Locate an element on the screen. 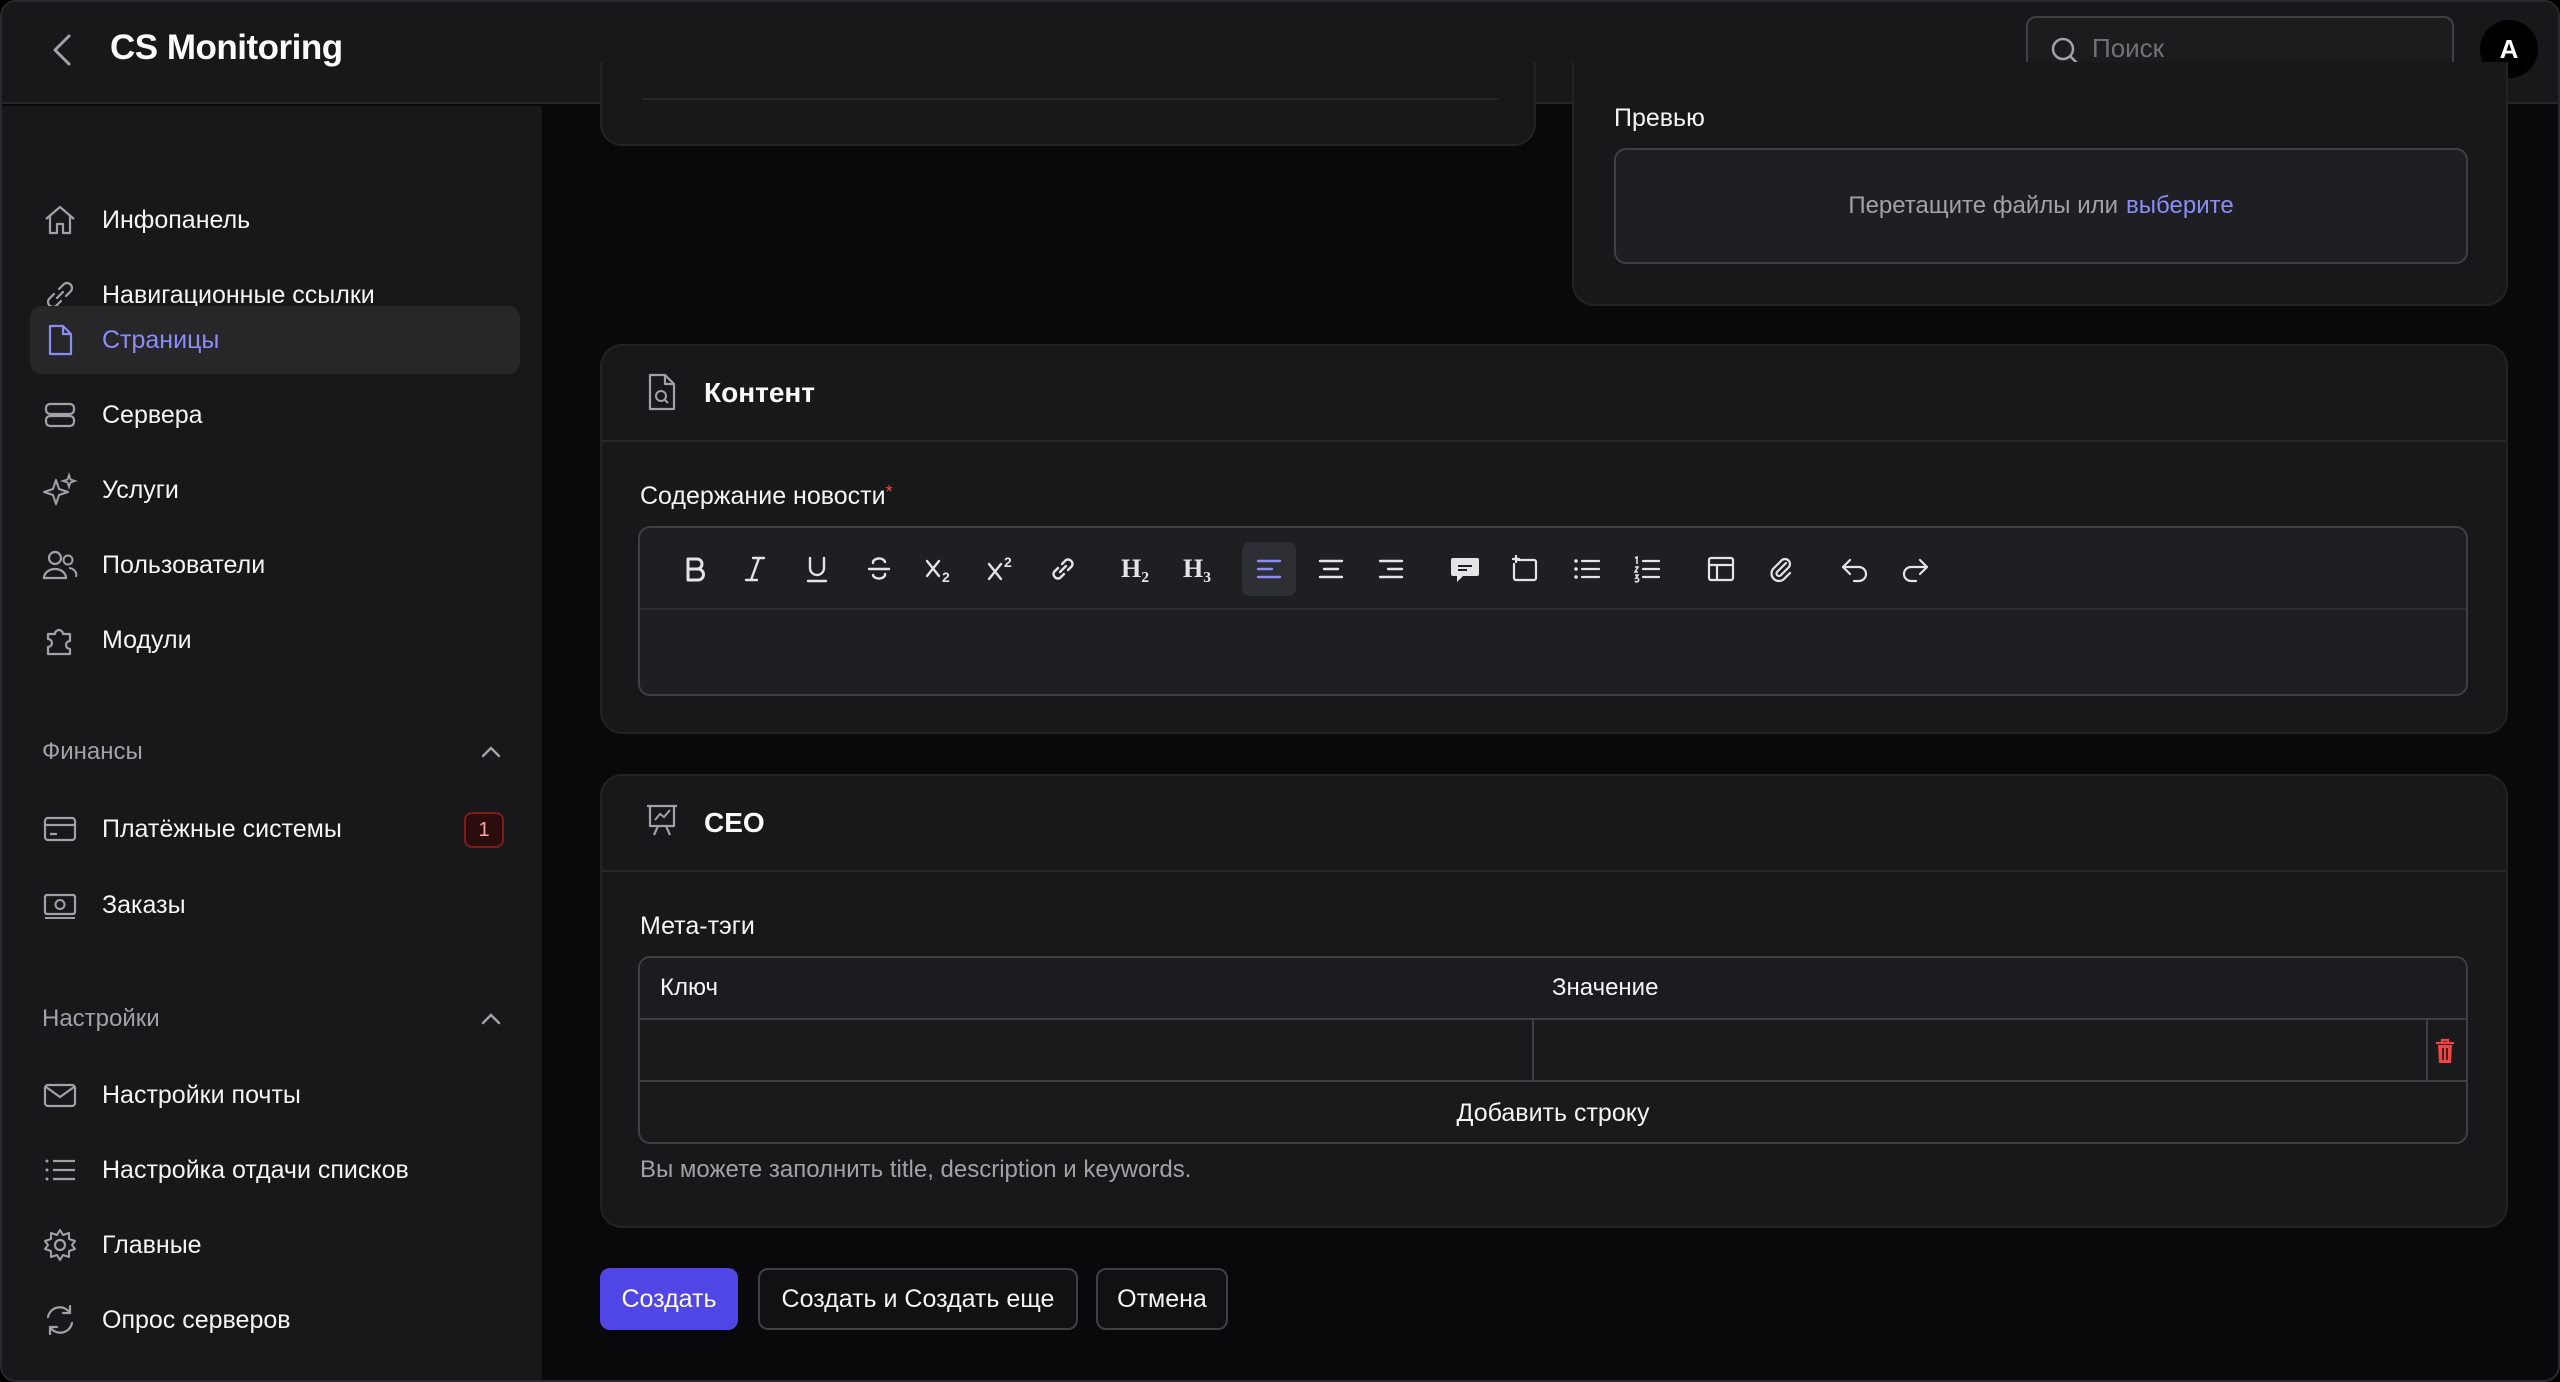  sidebar-item-payment-systems: Платёжные системы 1 is located at coordinates (275, 829).